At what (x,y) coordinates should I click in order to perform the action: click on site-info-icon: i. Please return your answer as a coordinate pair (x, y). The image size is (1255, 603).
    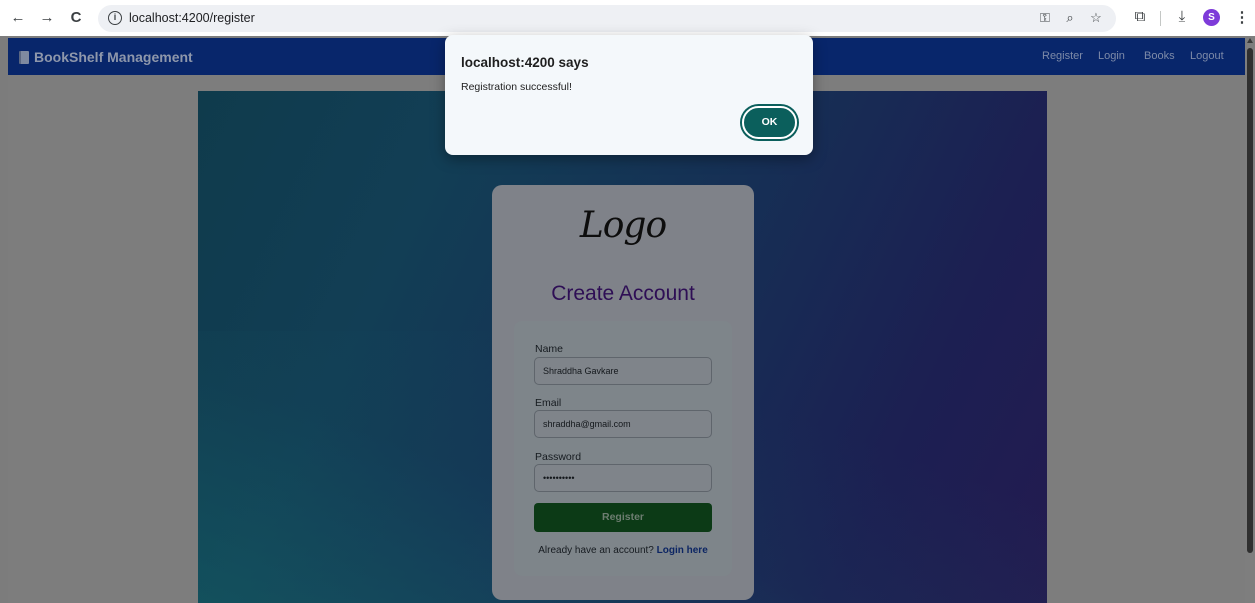
    Looking at the image, I should click on (115, 18).